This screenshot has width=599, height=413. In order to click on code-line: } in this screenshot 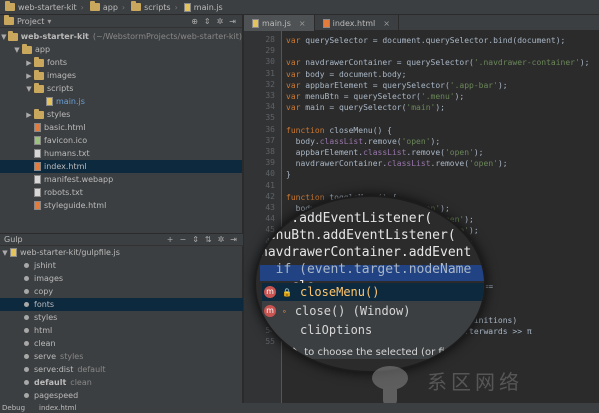, I will do `click(288, 174)`.